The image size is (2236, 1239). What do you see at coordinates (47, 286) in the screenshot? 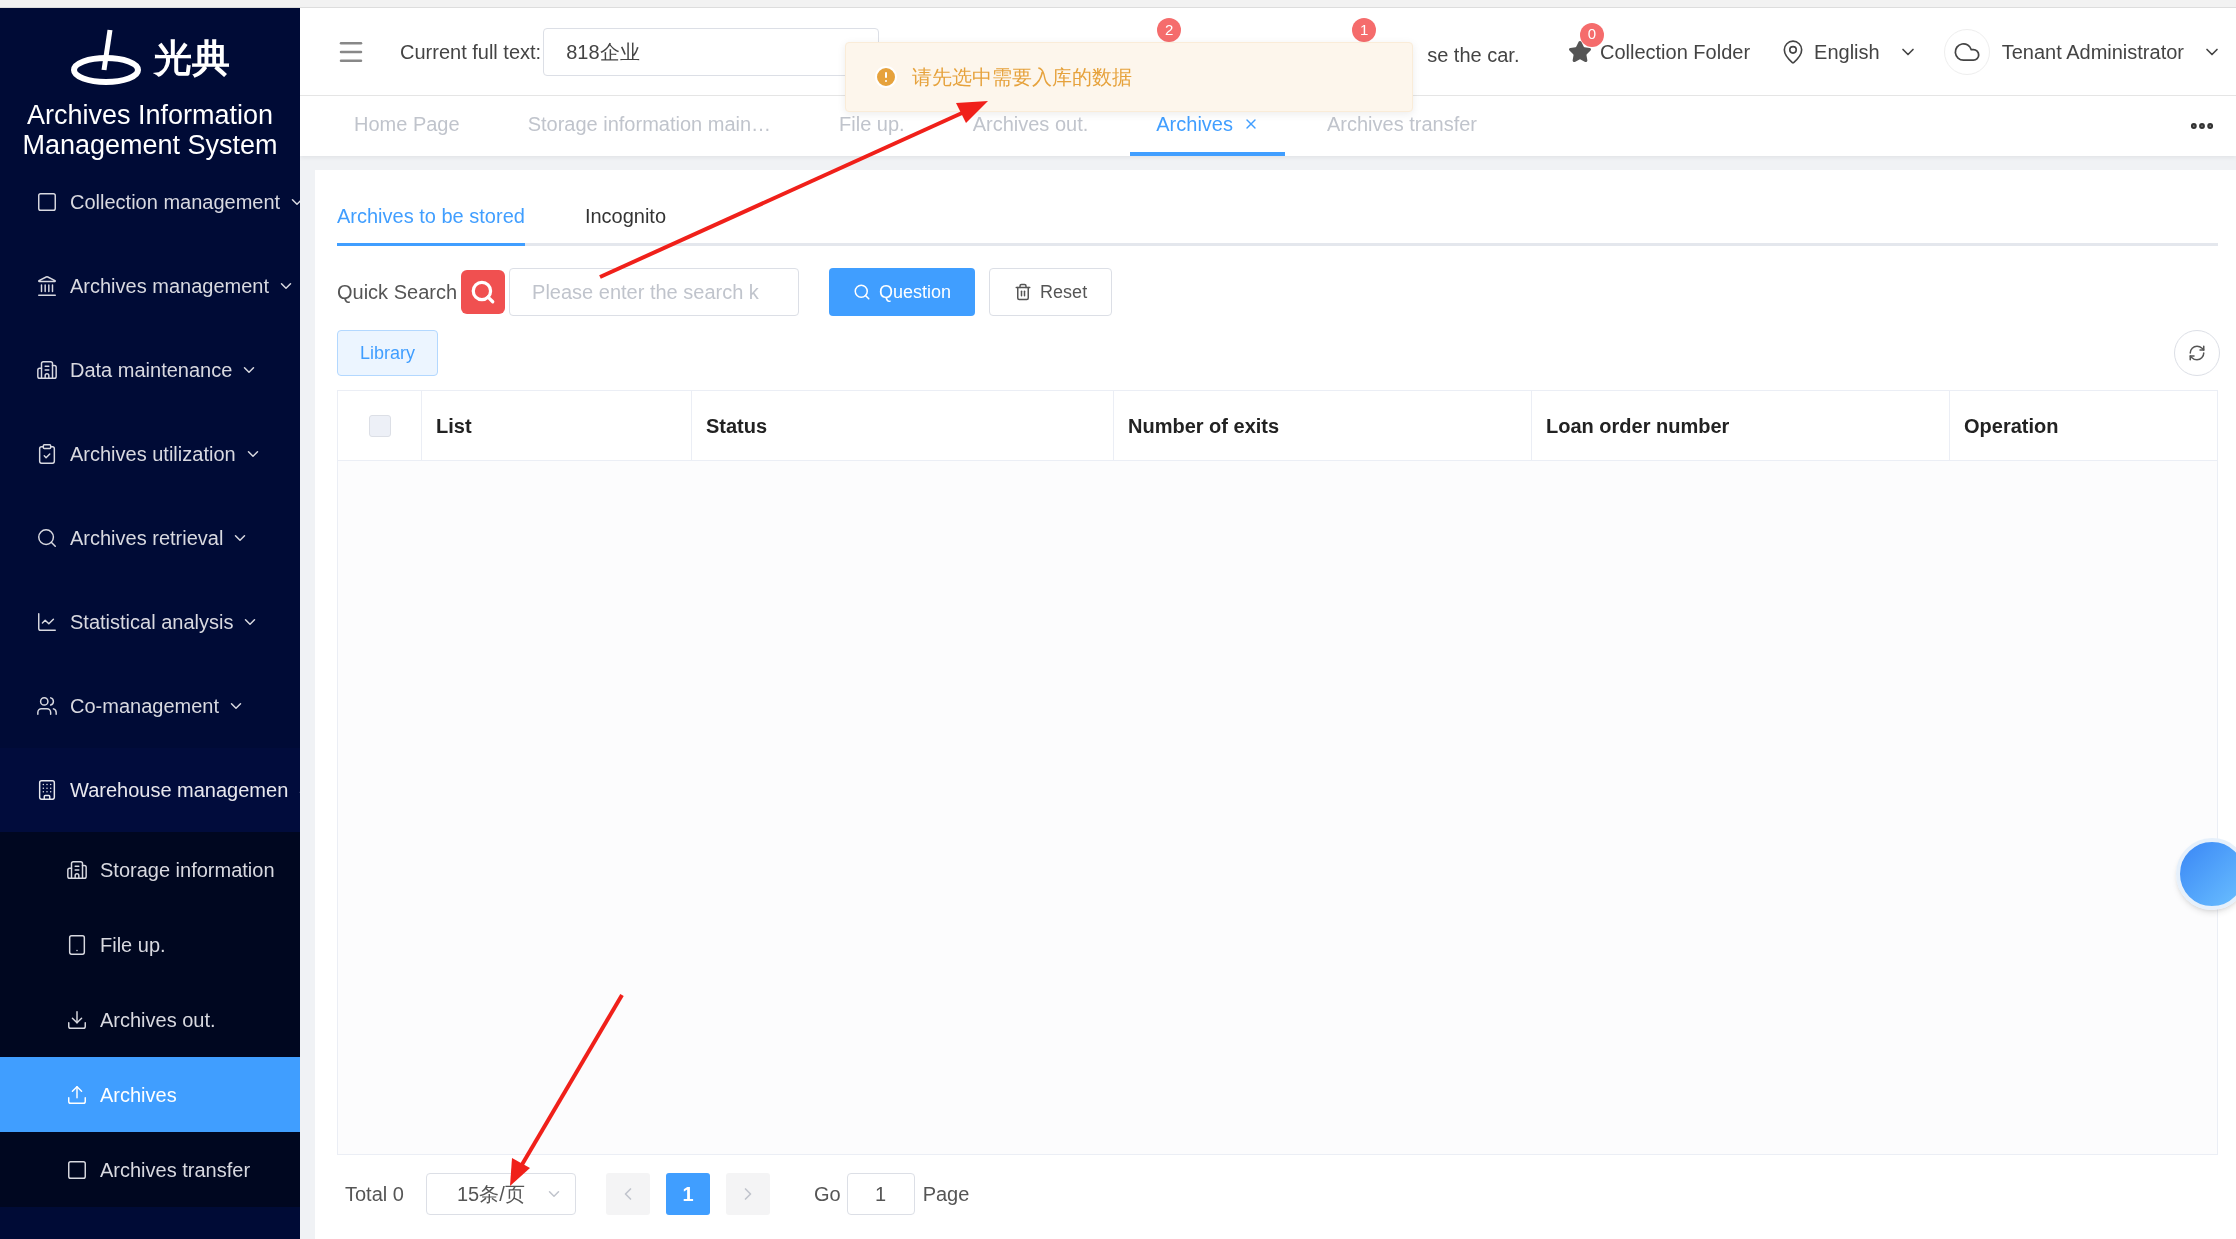
I see `bank-icon` at bounding box center [47, 286].